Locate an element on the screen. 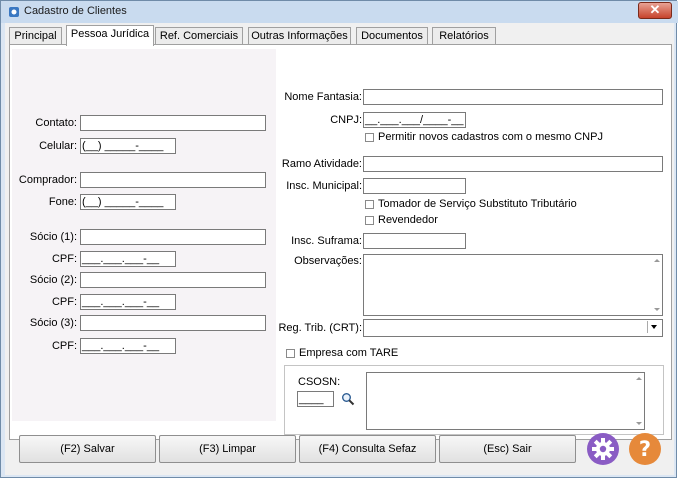 This screenshot has width=679, height=480. comprador-input is located at coordinates (173, 180).